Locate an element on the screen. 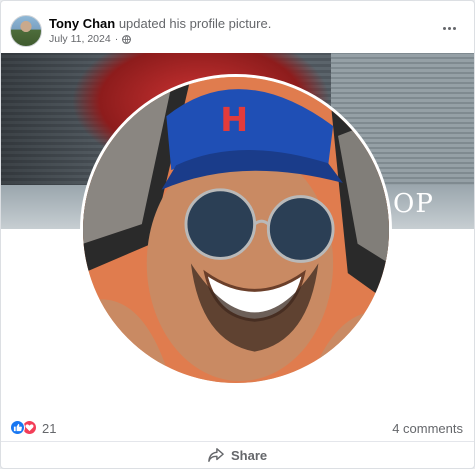  share-button: Share is located at coordinates (237, 455).